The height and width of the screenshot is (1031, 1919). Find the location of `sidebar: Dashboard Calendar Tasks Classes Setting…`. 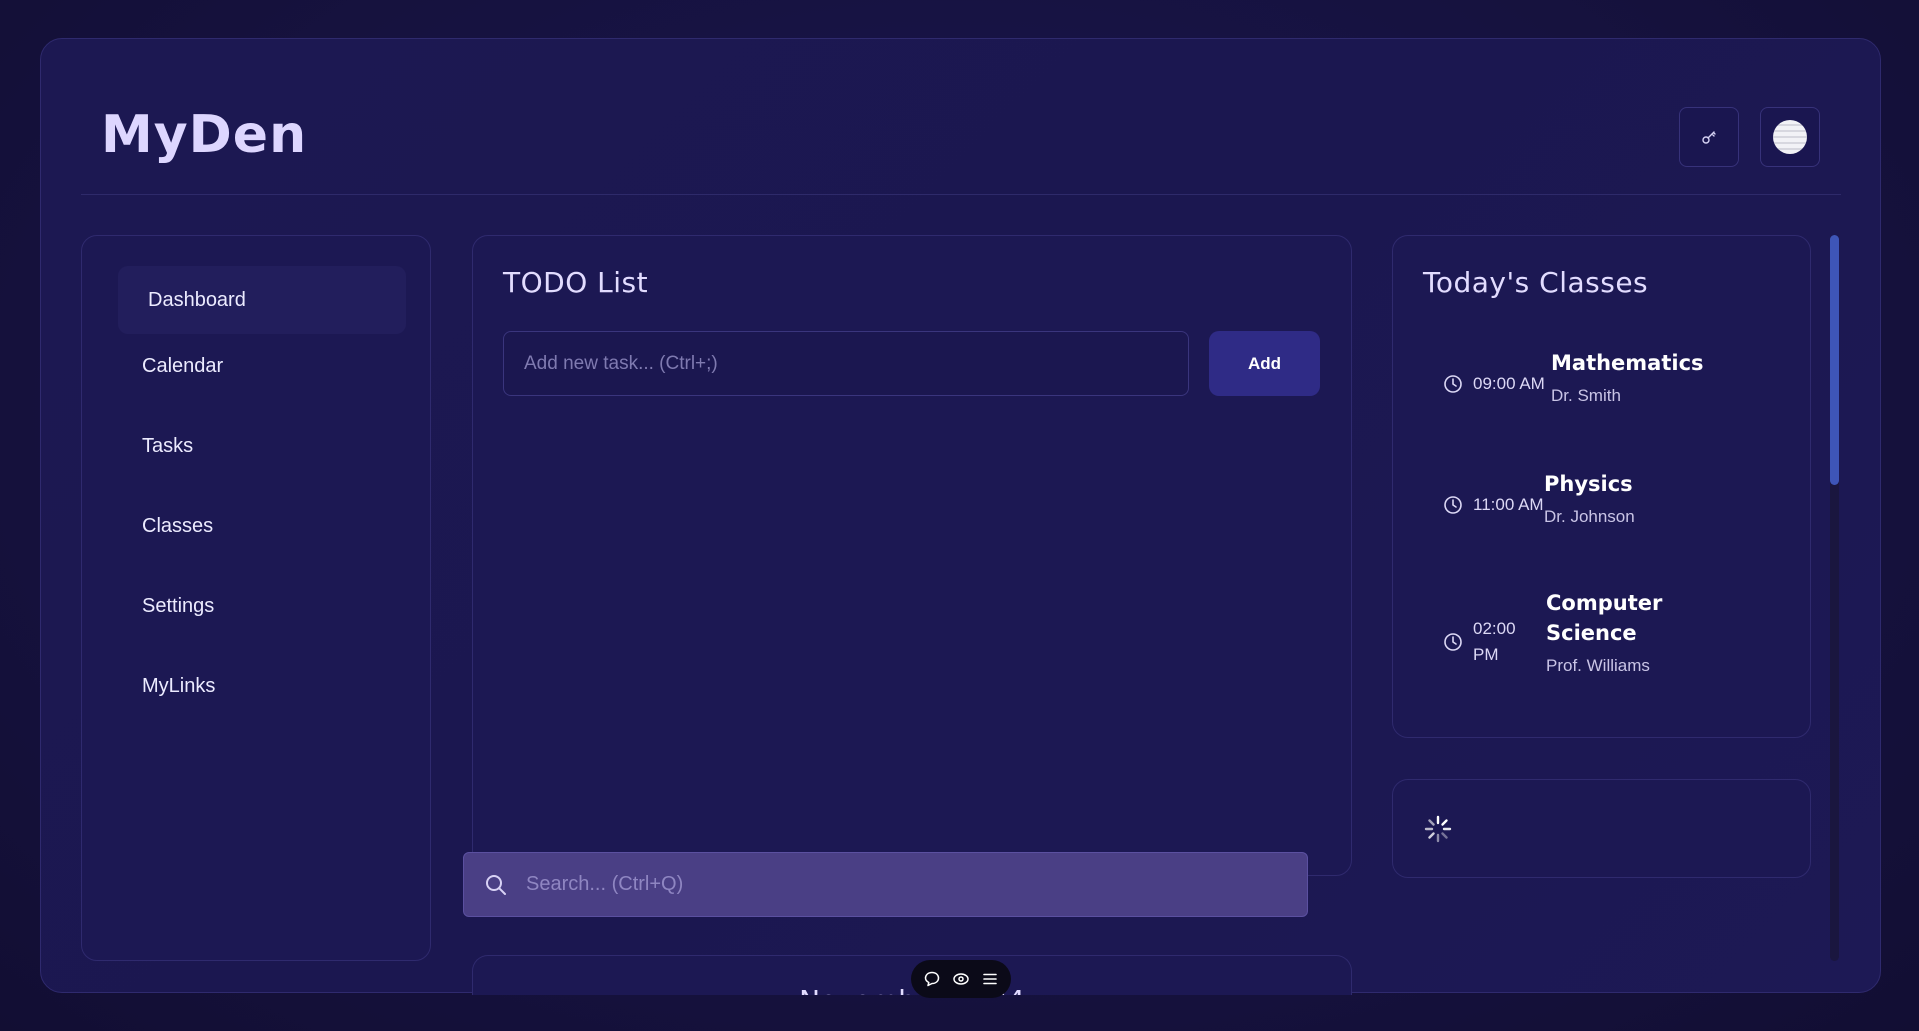

sidebar: Dashboard Calendar Tasks Classes Setting… is located at coordinates (256, 598).